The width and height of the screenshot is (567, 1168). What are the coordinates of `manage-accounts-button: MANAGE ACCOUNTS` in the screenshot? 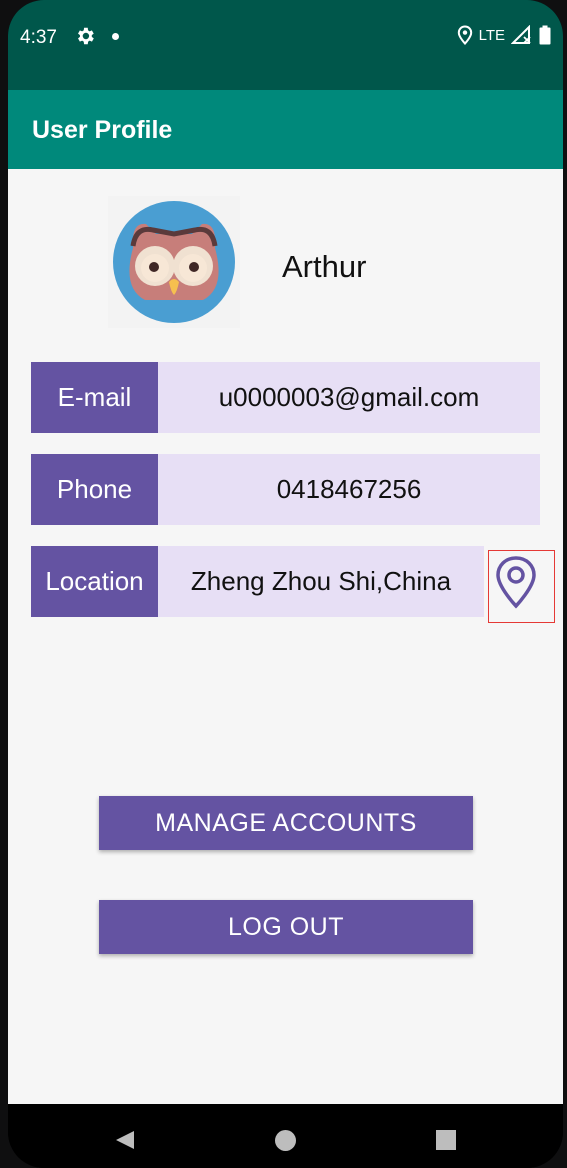 It's located at (286, 823).